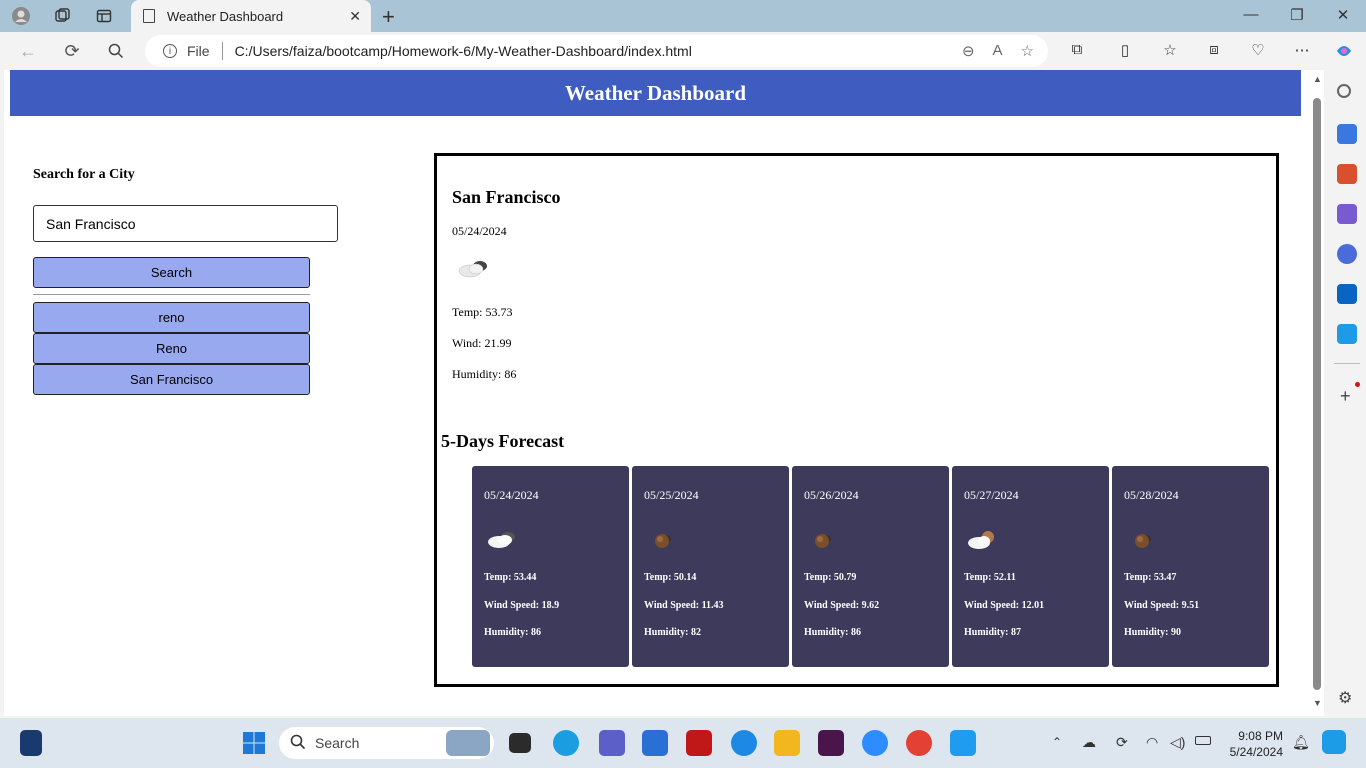  I want to click on page-scrollbar: ▲ ▼, so click(1317, 393).